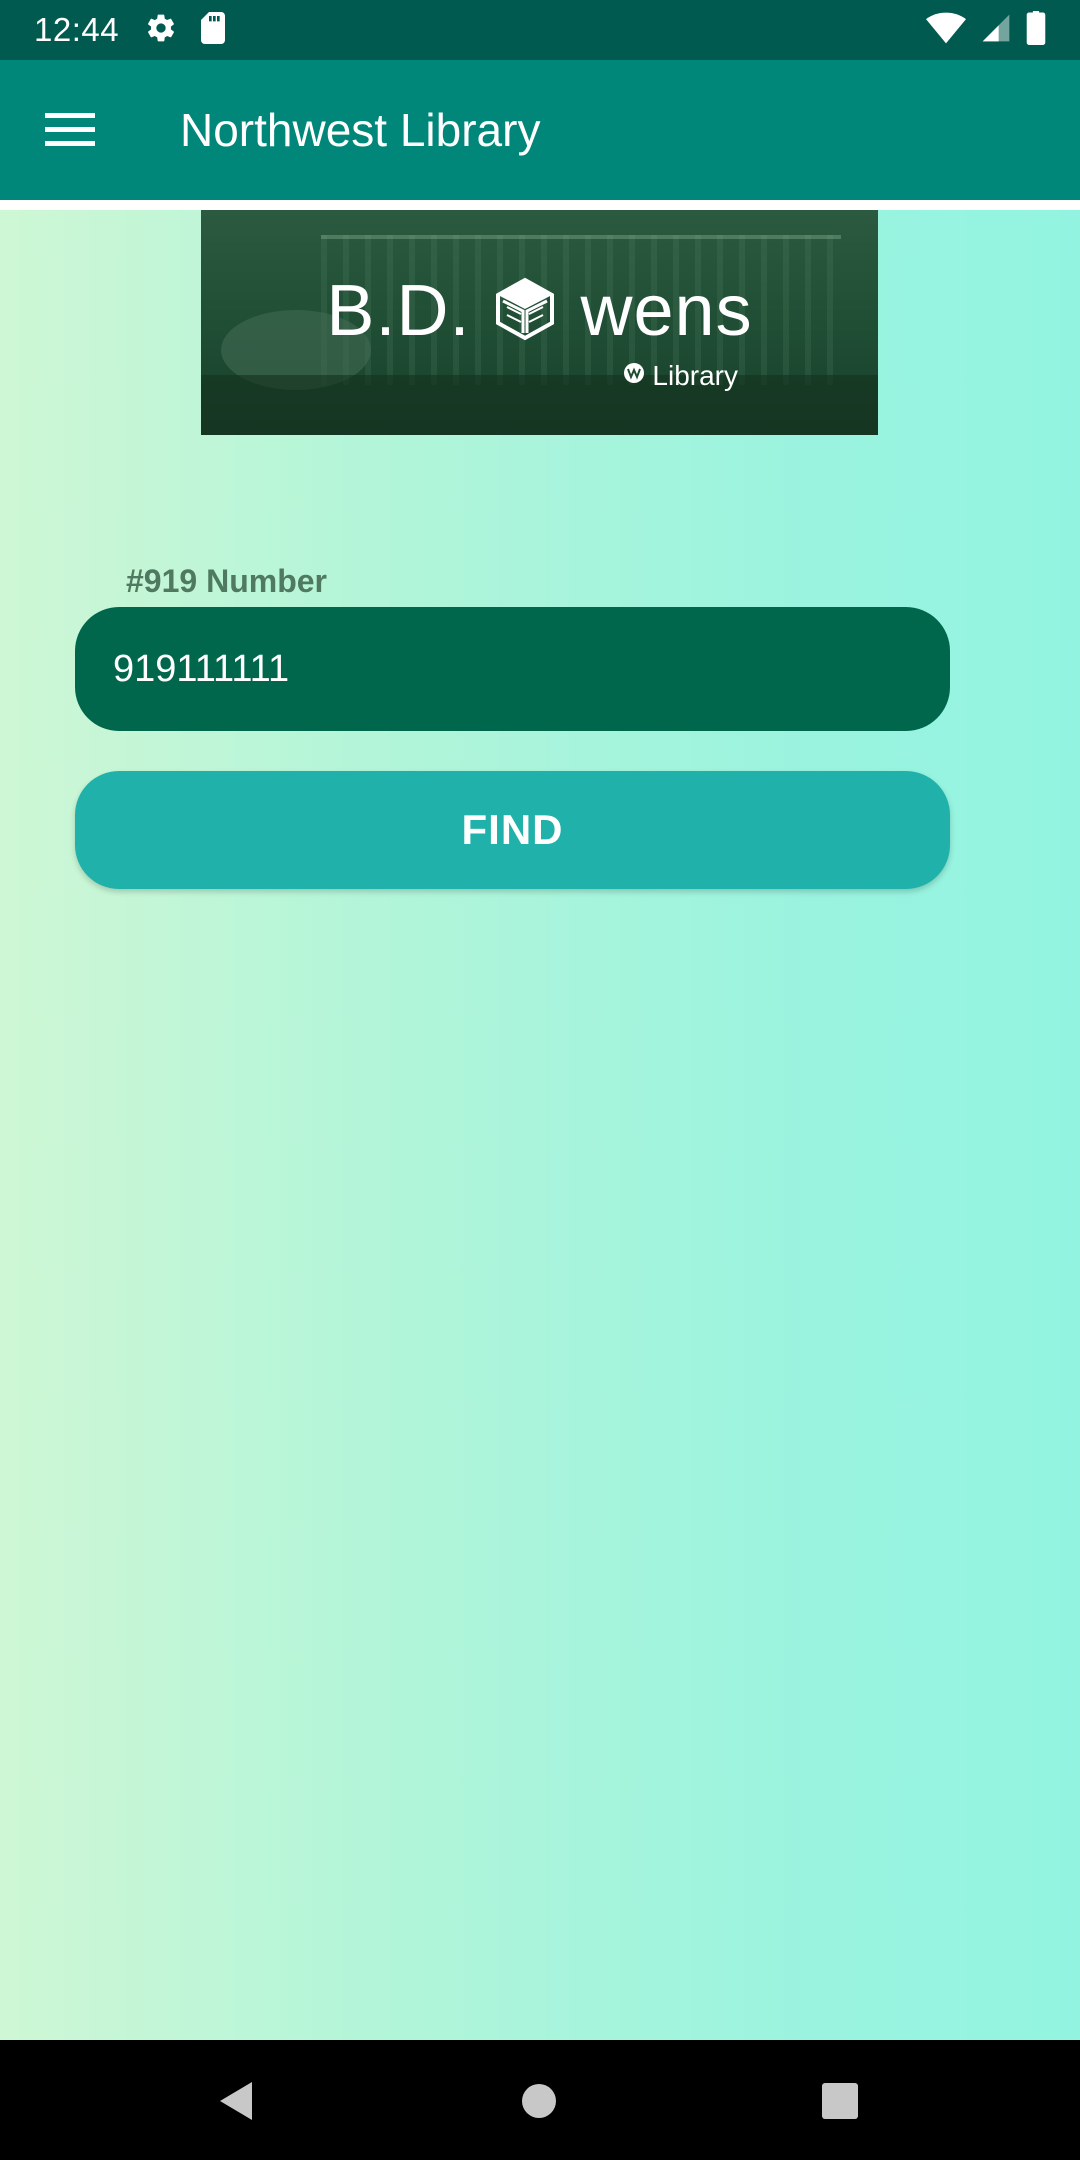 The image size is (1080, 2160). I want to click on library-banner-image: B.D. wens Library, so click(539, 322).